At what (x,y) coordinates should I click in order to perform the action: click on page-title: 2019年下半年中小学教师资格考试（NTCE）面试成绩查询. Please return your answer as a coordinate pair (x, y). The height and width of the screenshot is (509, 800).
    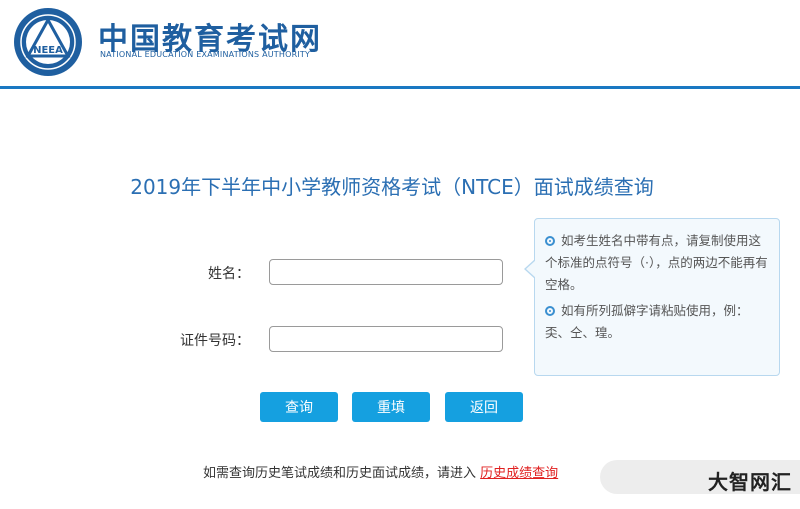
    Looking at the image, I should click on (392, 187).